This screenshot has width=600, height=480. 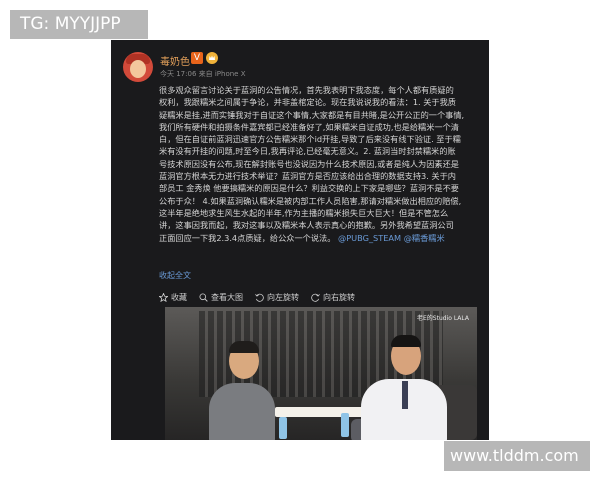 I want to click on star-icon, so click(x=163, y=297).